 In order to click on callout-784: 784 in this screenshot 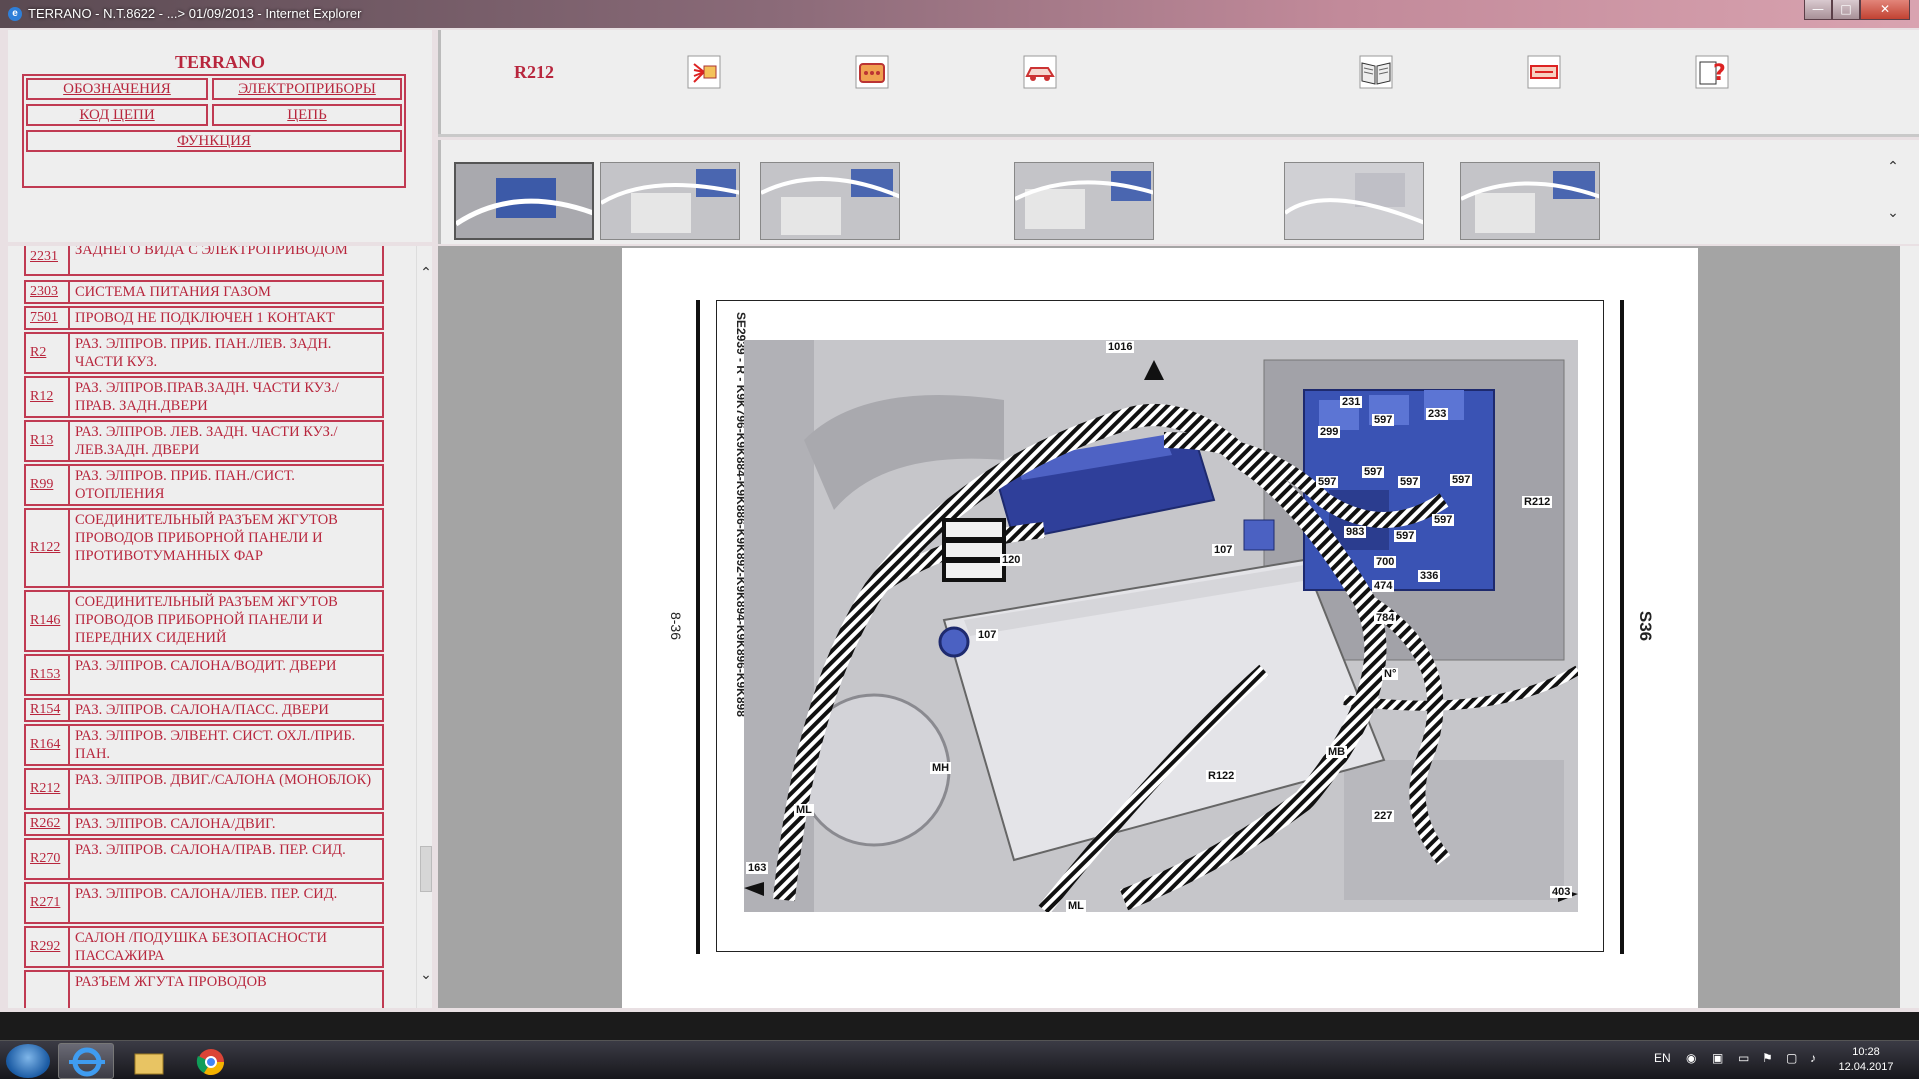, I will do `click(1385, 618)`.